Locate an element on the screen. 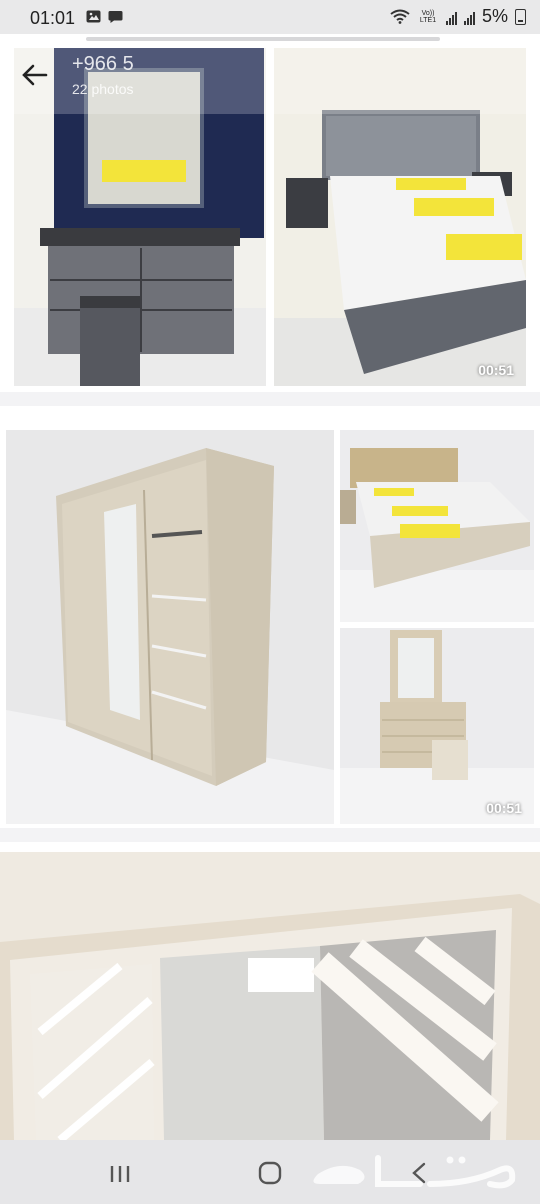 This screenshot has width=540, height=1204. message-notification-icon is located at coordinates (115, 17).